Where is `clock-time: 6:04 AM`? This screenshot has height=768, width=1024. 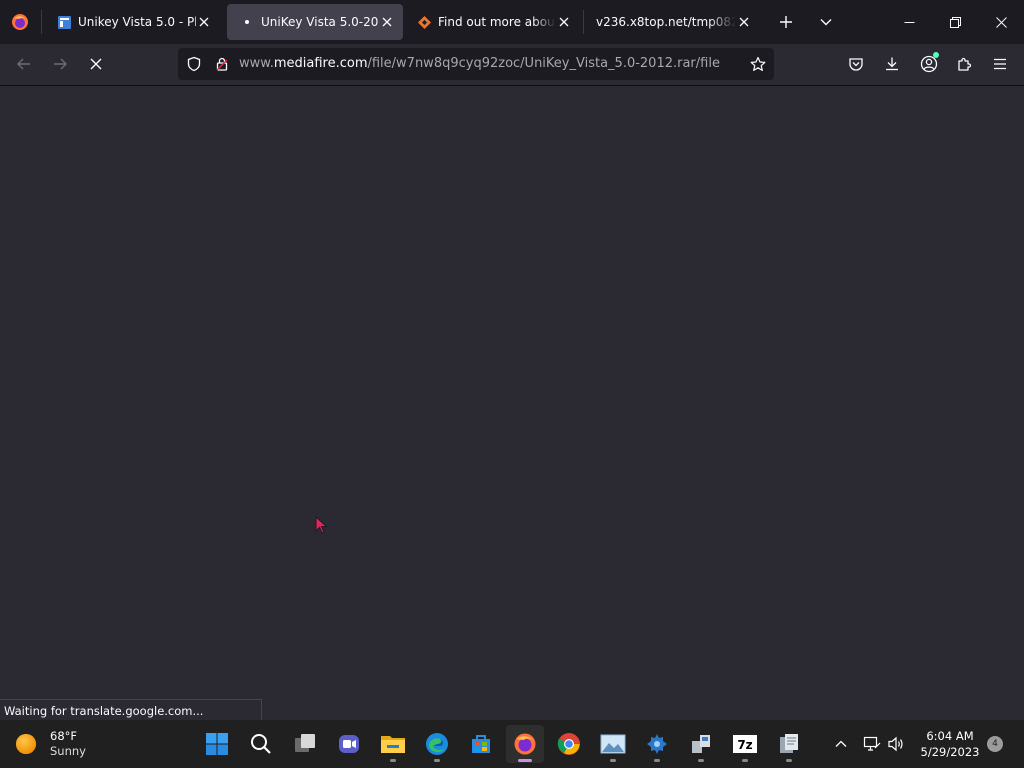 clock-time: 6:04 AM is located at coordinates (950, 736).